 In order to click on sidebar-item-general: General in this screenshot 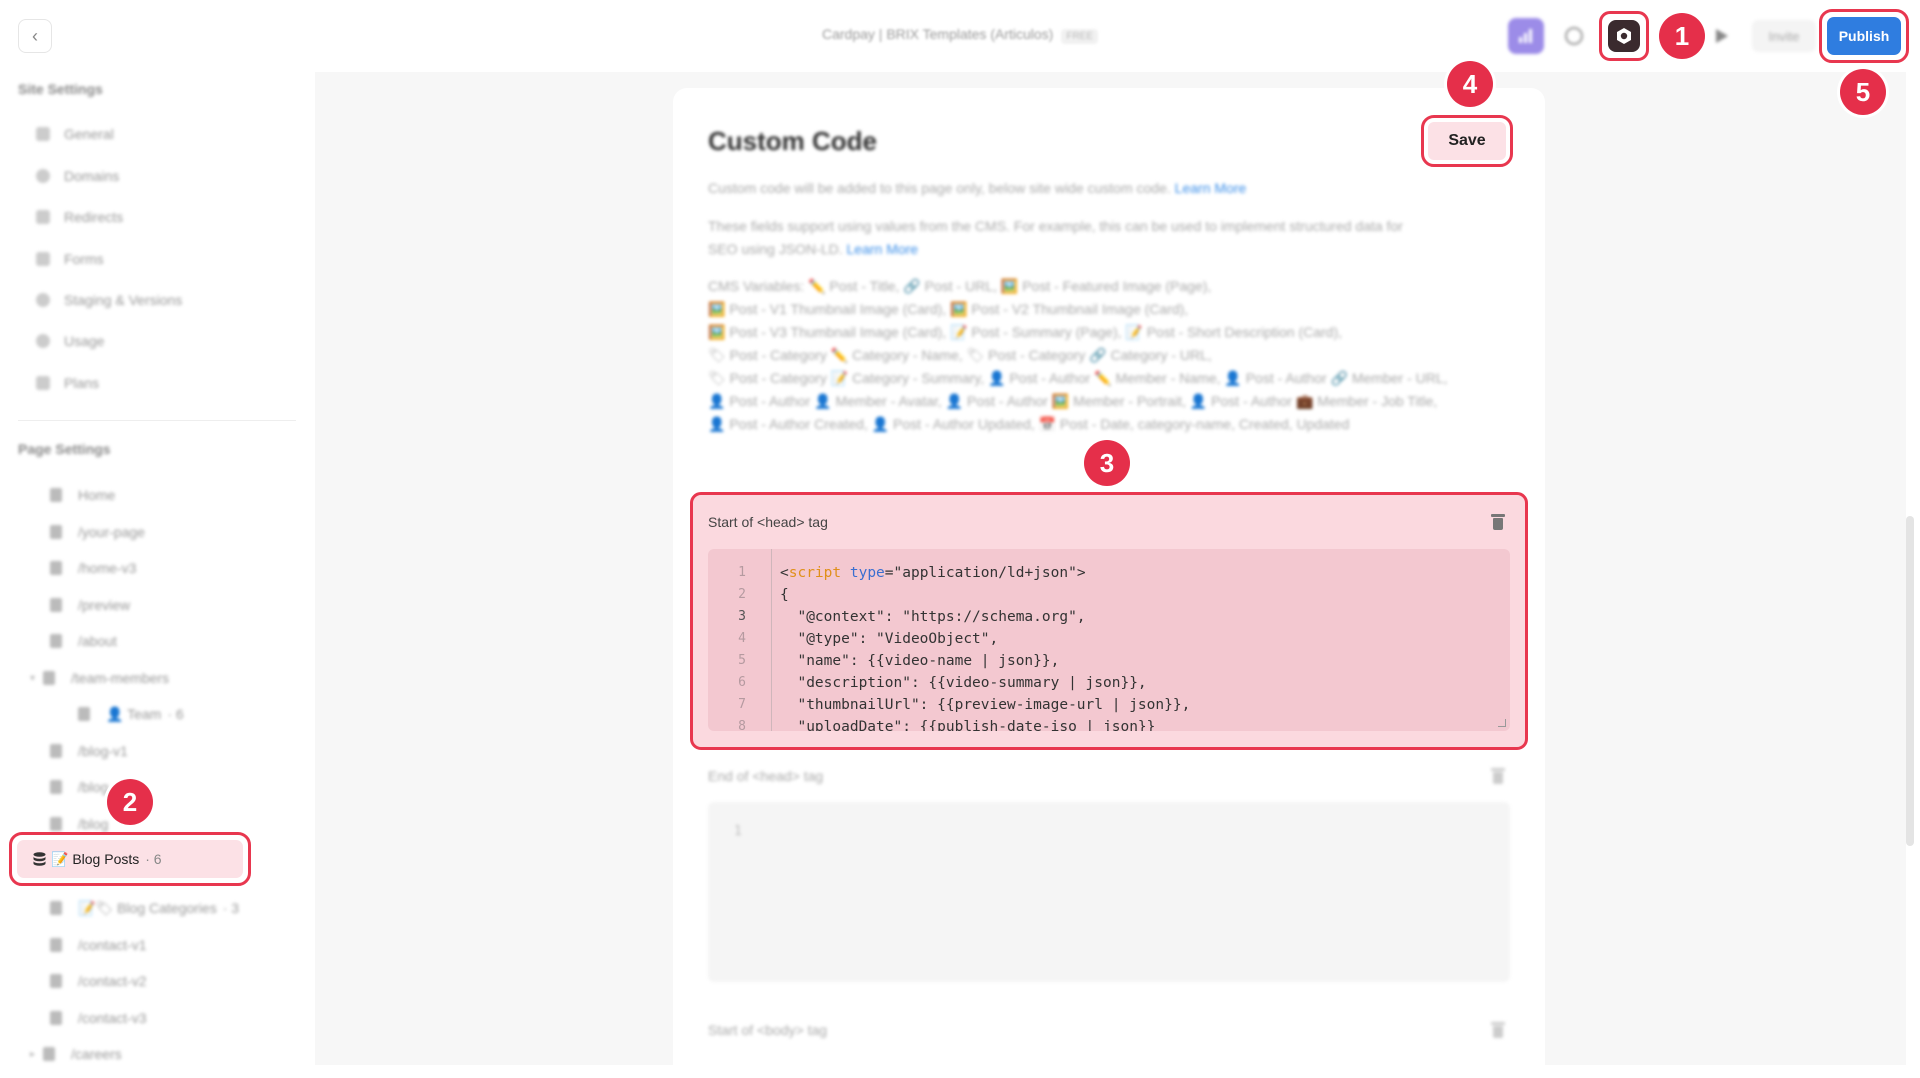, I will do `click(75, 134)`.